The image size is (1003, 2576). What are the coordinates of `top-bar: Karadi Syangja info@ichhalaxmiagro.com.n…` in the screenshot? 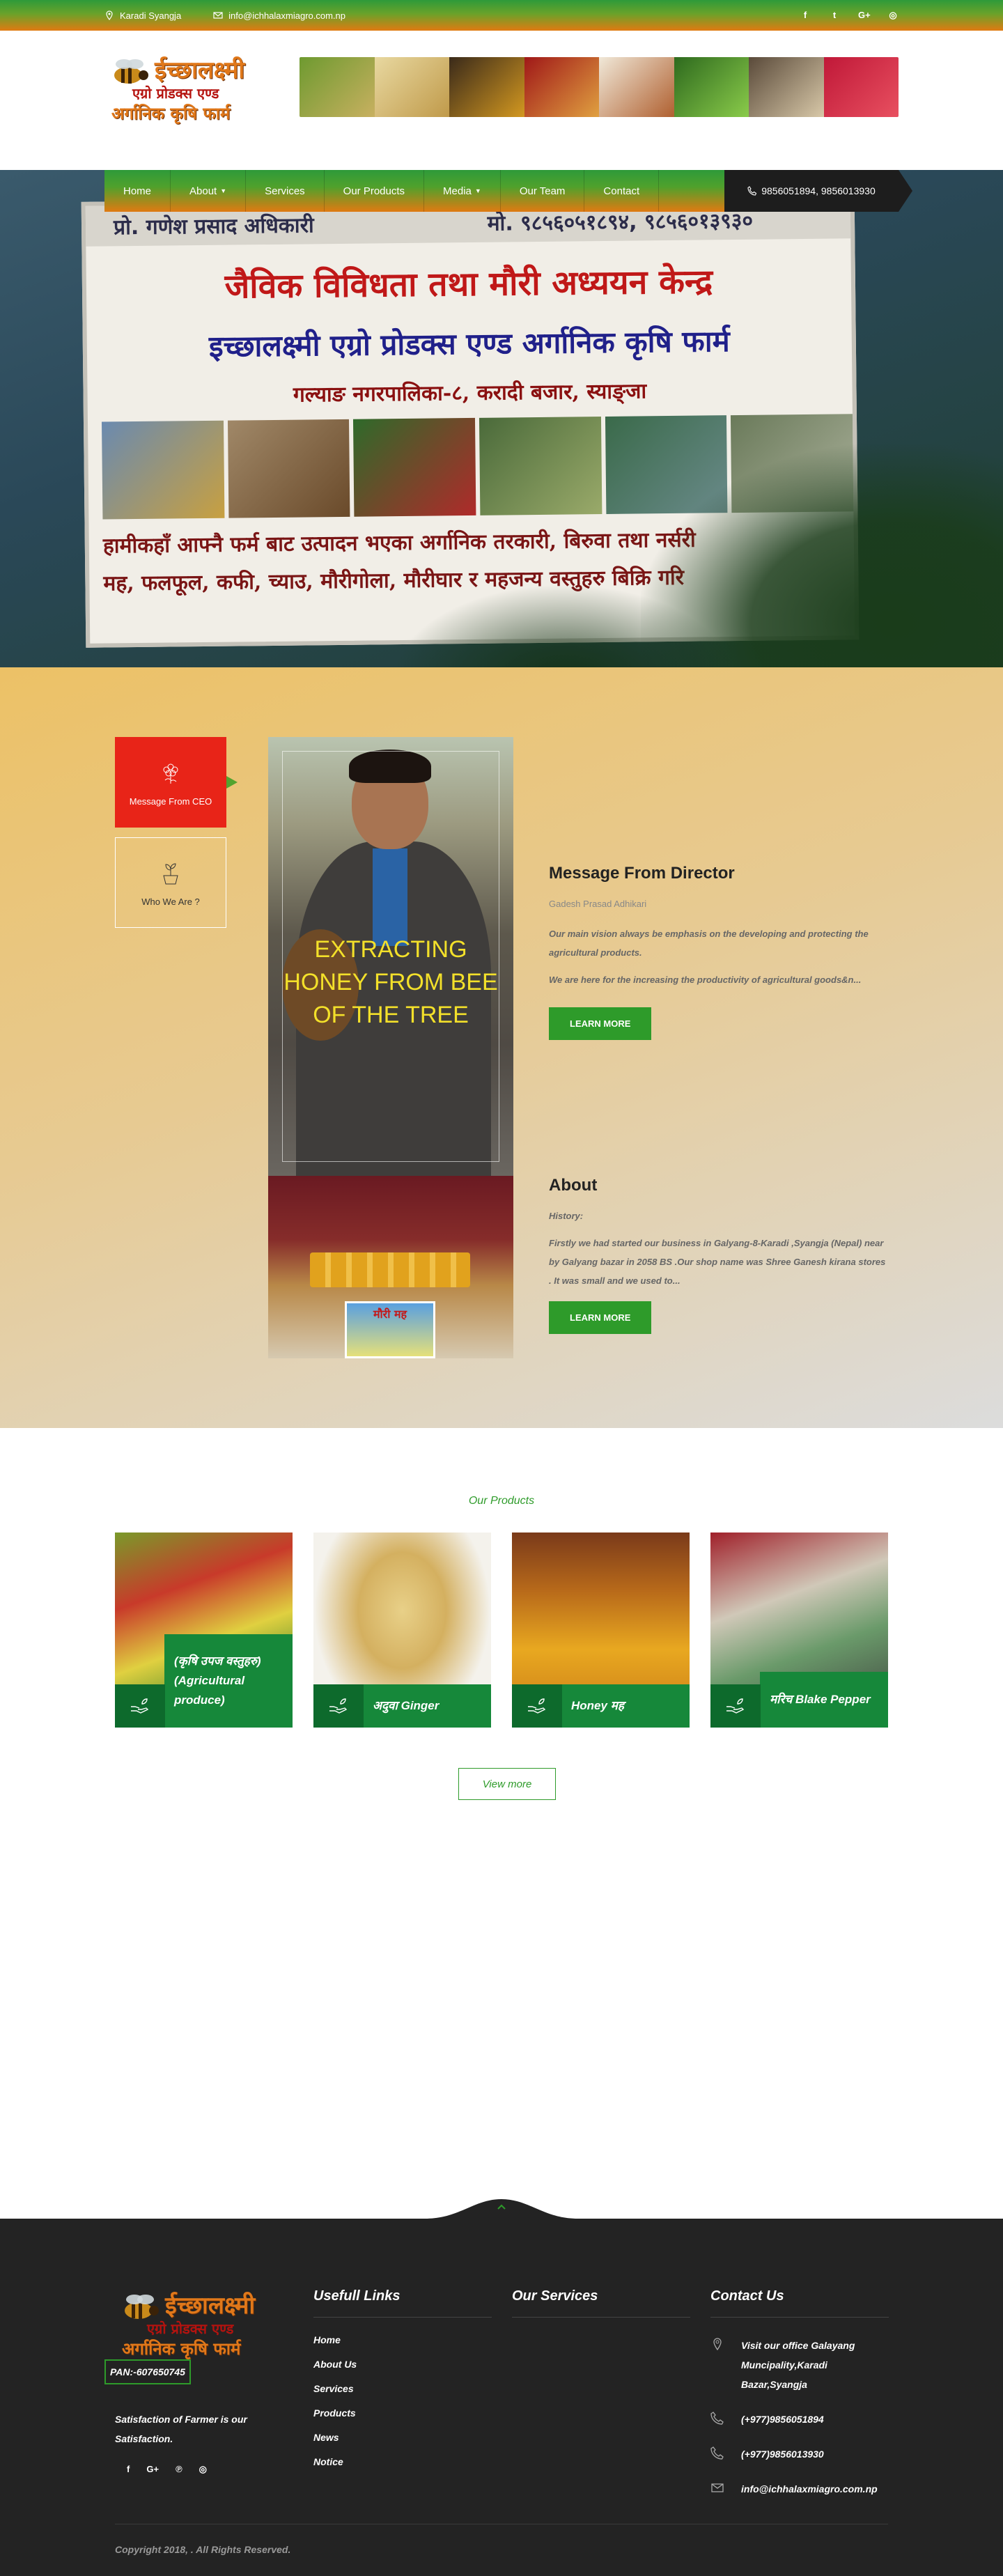 It's located at (501, 15).